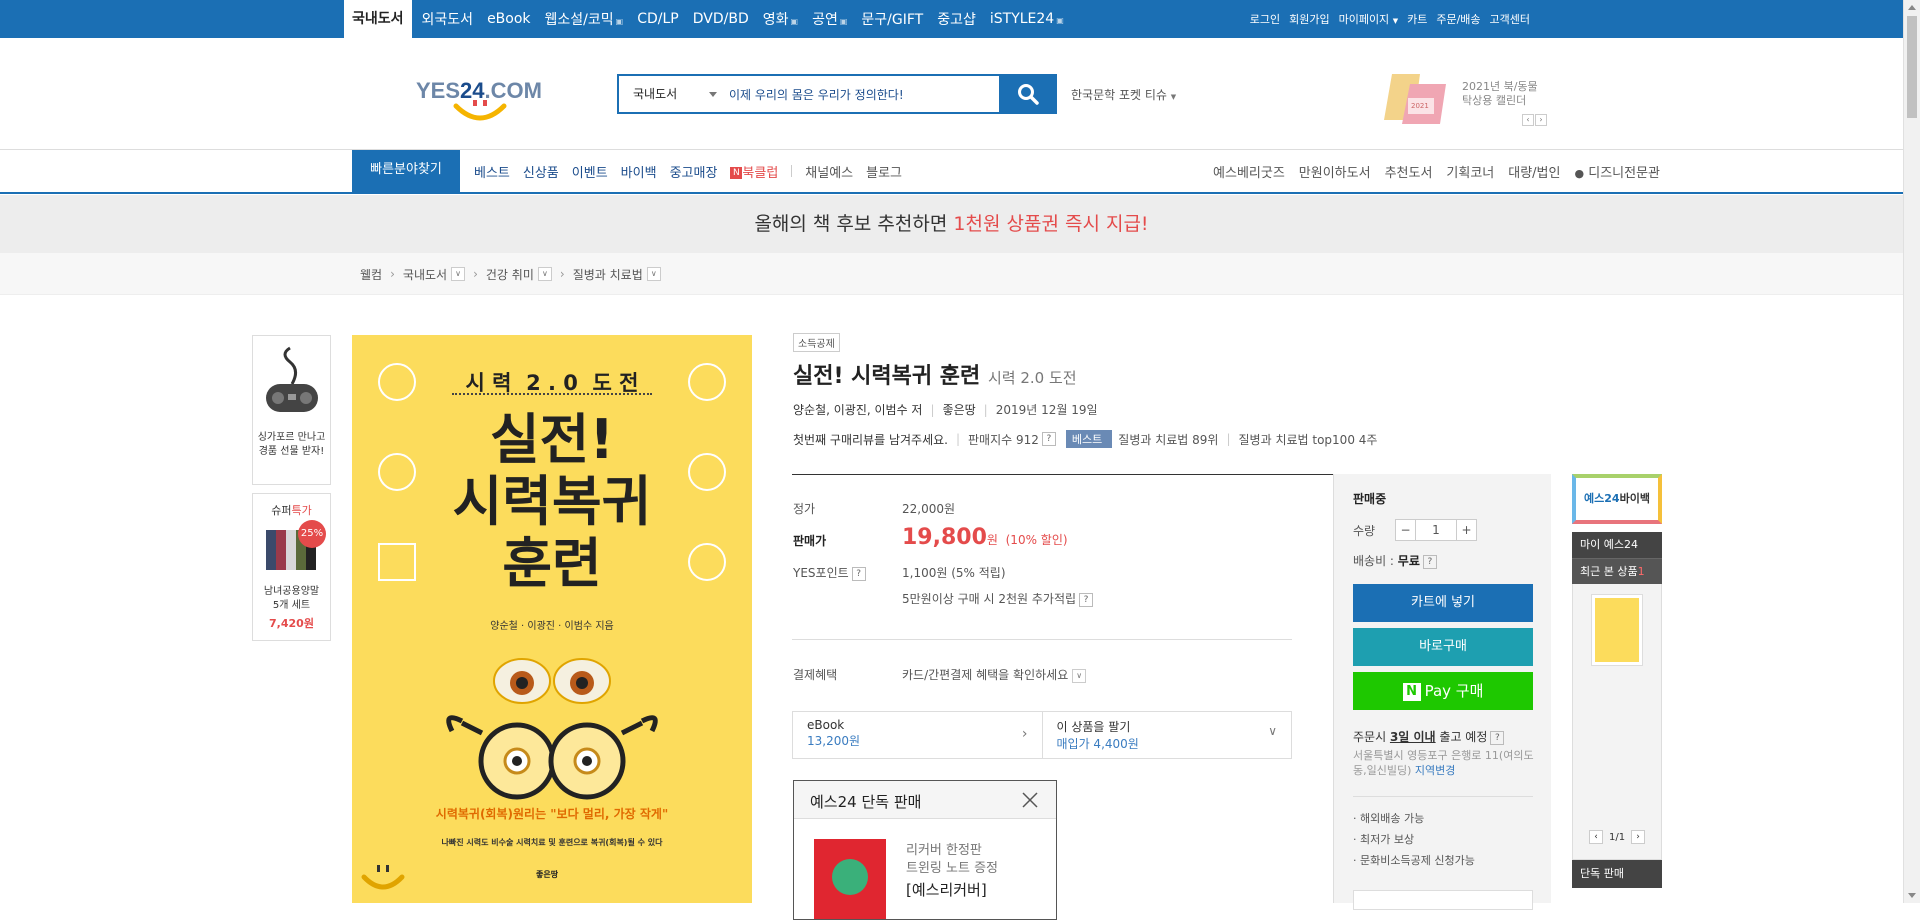 The image size is (1920, 920). Describe the element at coordinates (825, 20) in the screenshot. I see `tab-performance-label: 공연` at that location.